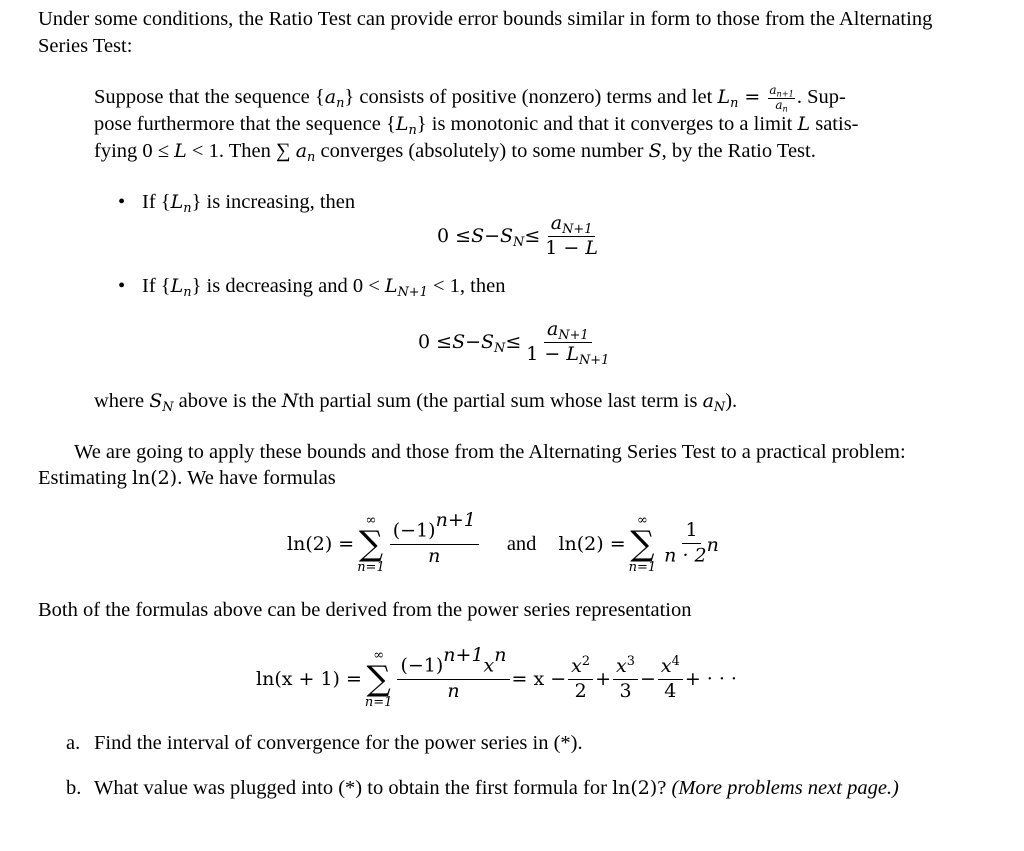  What do you see at coordinates (134, 151) in the screenshot?
I see `text: fying 0 ≤` at bounding box center [134, 151].